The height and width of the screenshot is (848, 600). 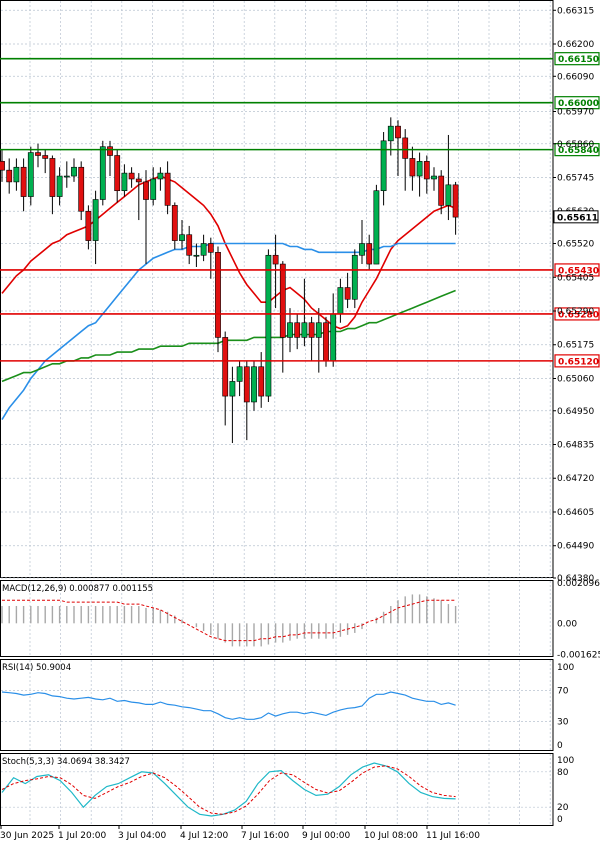 I want to click on macd-label: MACD(12,26,9) 0.000877 0.001155, so click(x=77, y=589).